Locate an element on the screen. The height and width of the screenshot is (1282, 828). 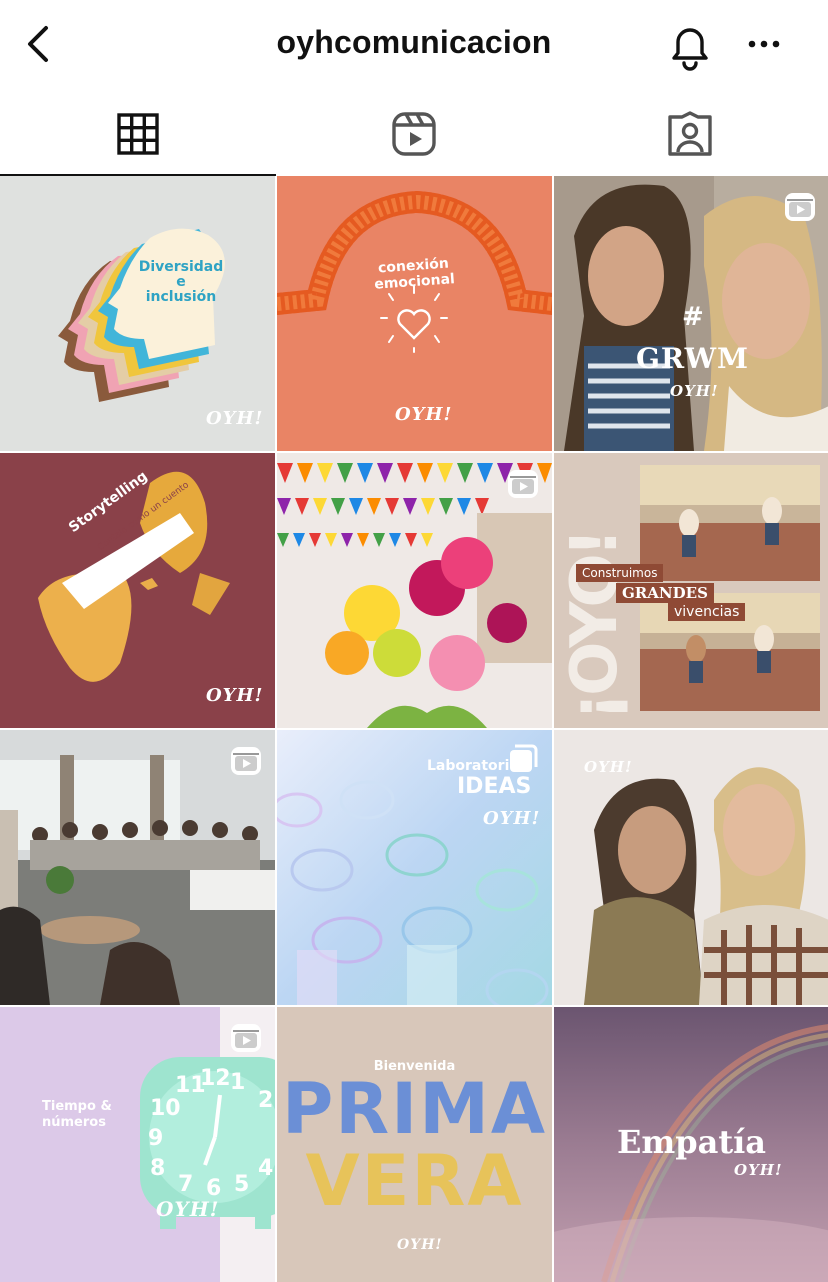
post-diversidad-line3: inclusión is located at coordinates (181, 297).